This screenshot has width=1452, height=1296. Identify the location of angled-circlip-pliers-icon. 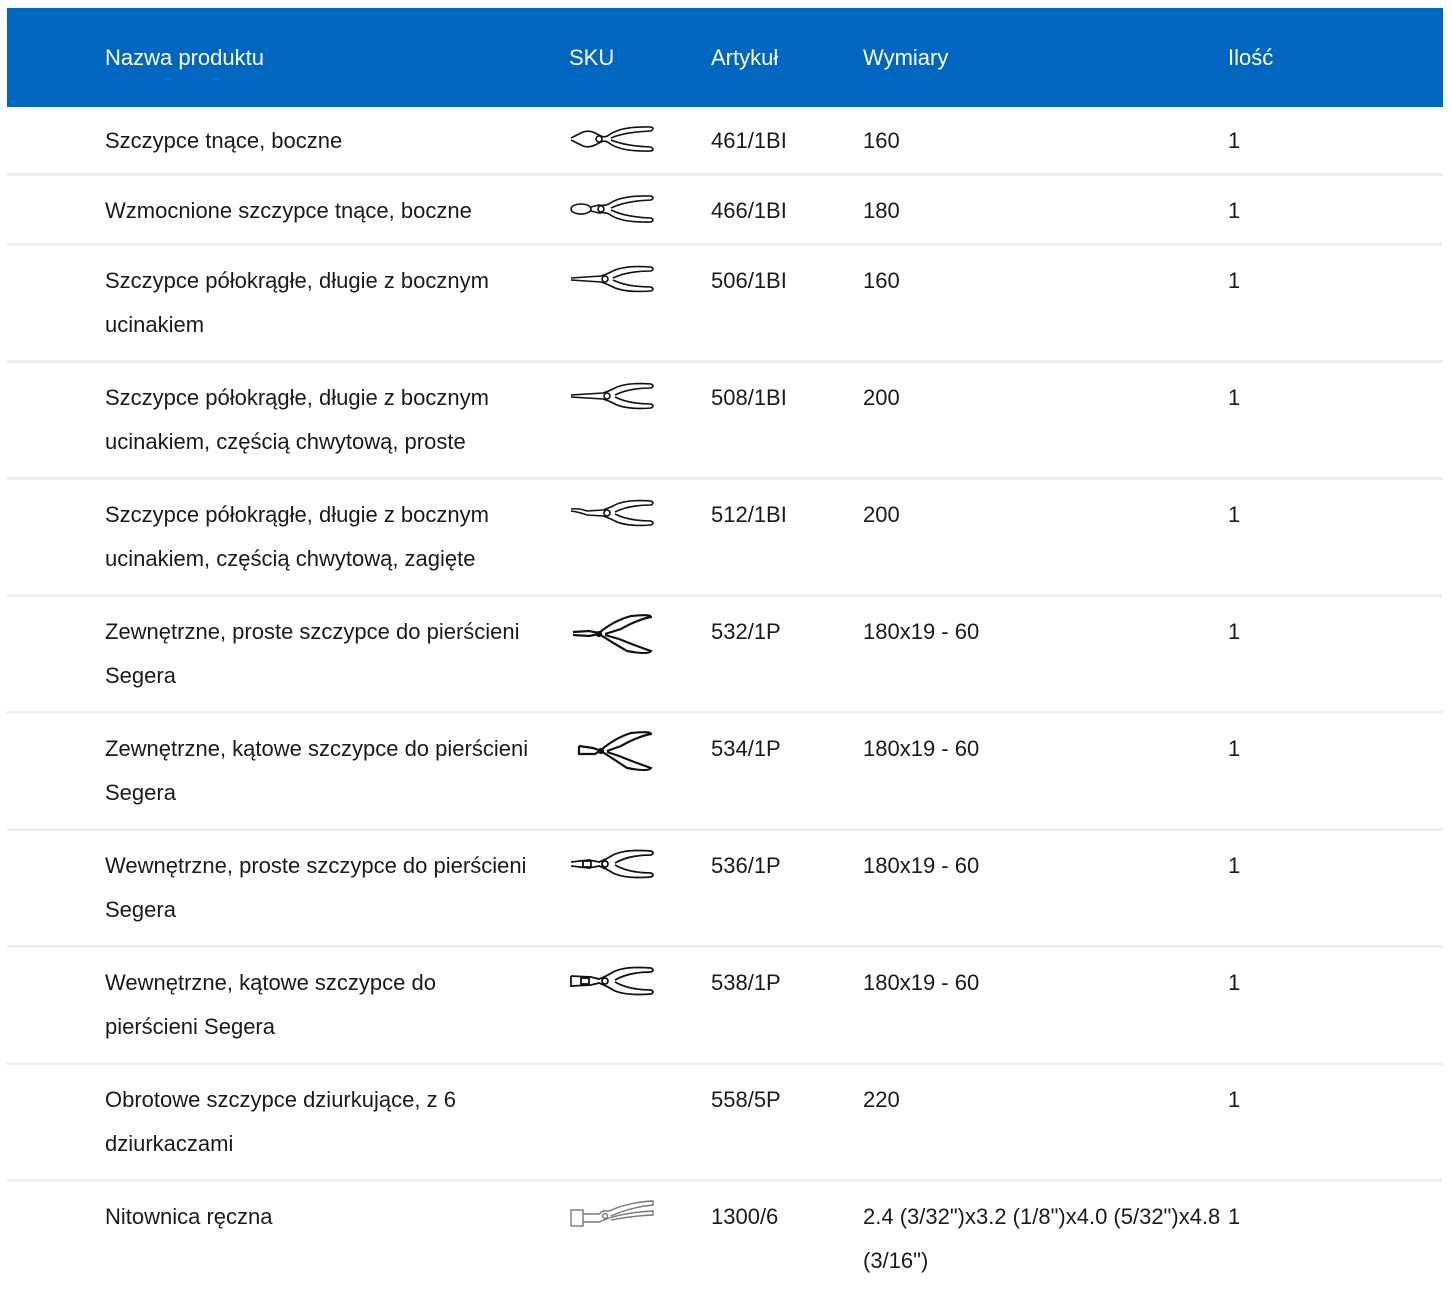
(612, 751).